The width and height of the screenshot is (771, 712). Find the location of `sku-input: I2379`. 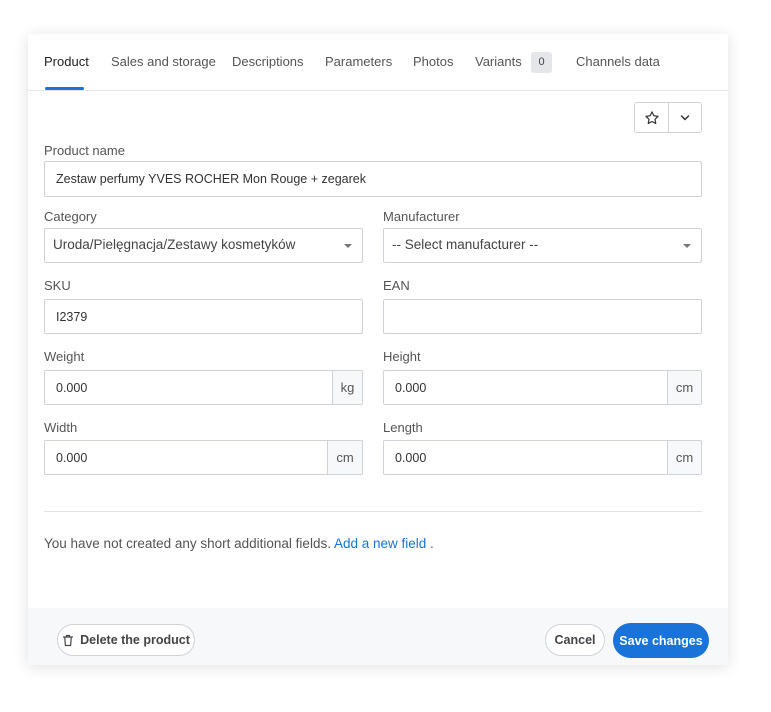

sku-input: I2379 is located at coordinates (203, 316).